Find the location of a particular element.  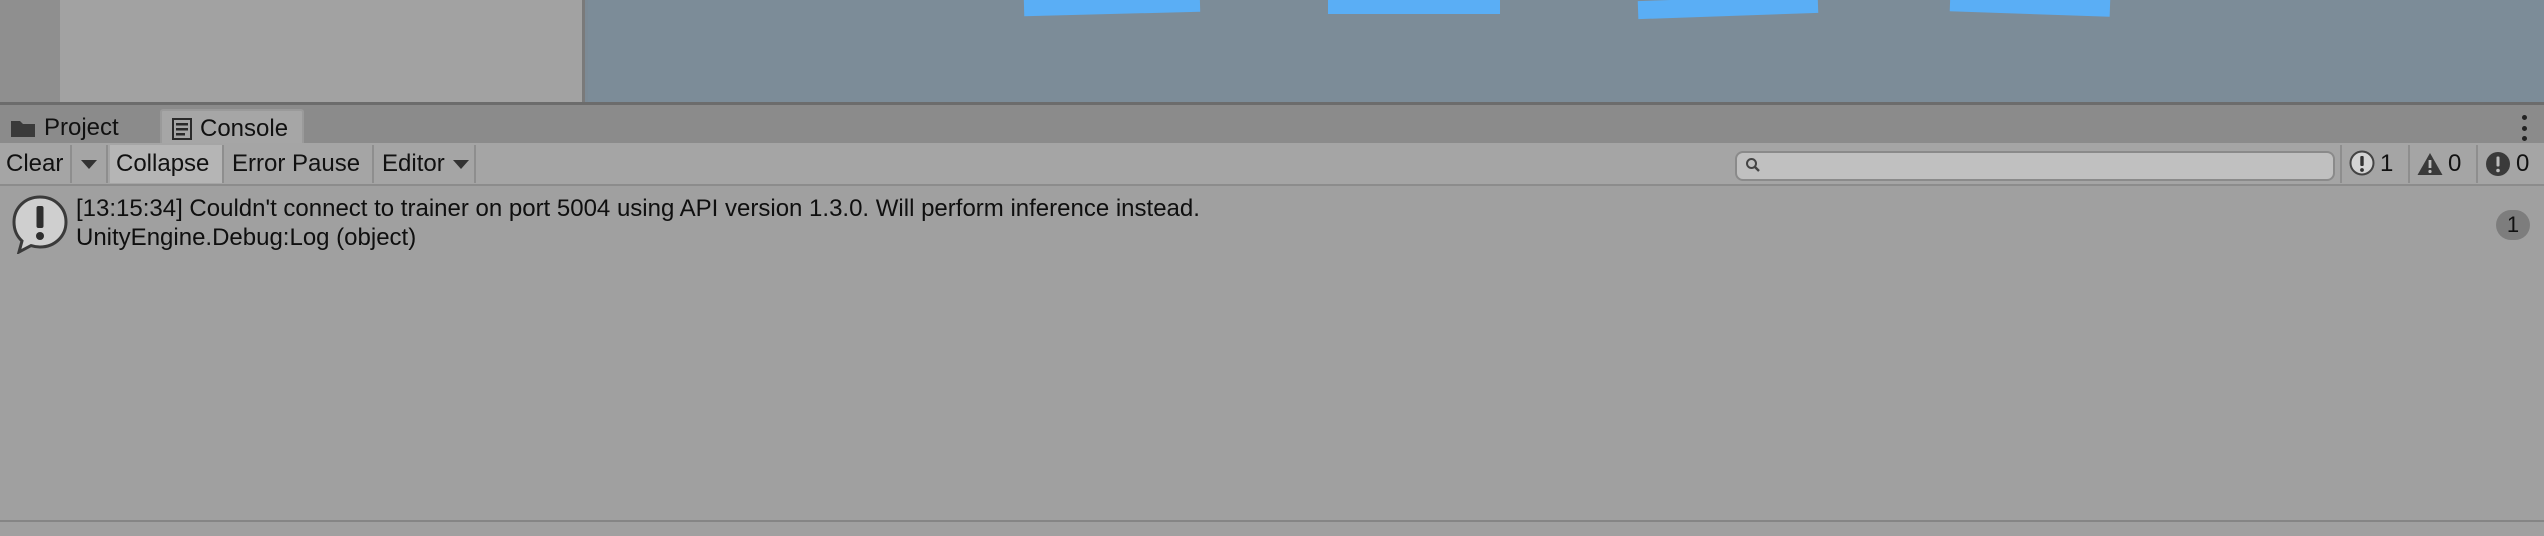

console-search is located at coordinates (2035, 166).